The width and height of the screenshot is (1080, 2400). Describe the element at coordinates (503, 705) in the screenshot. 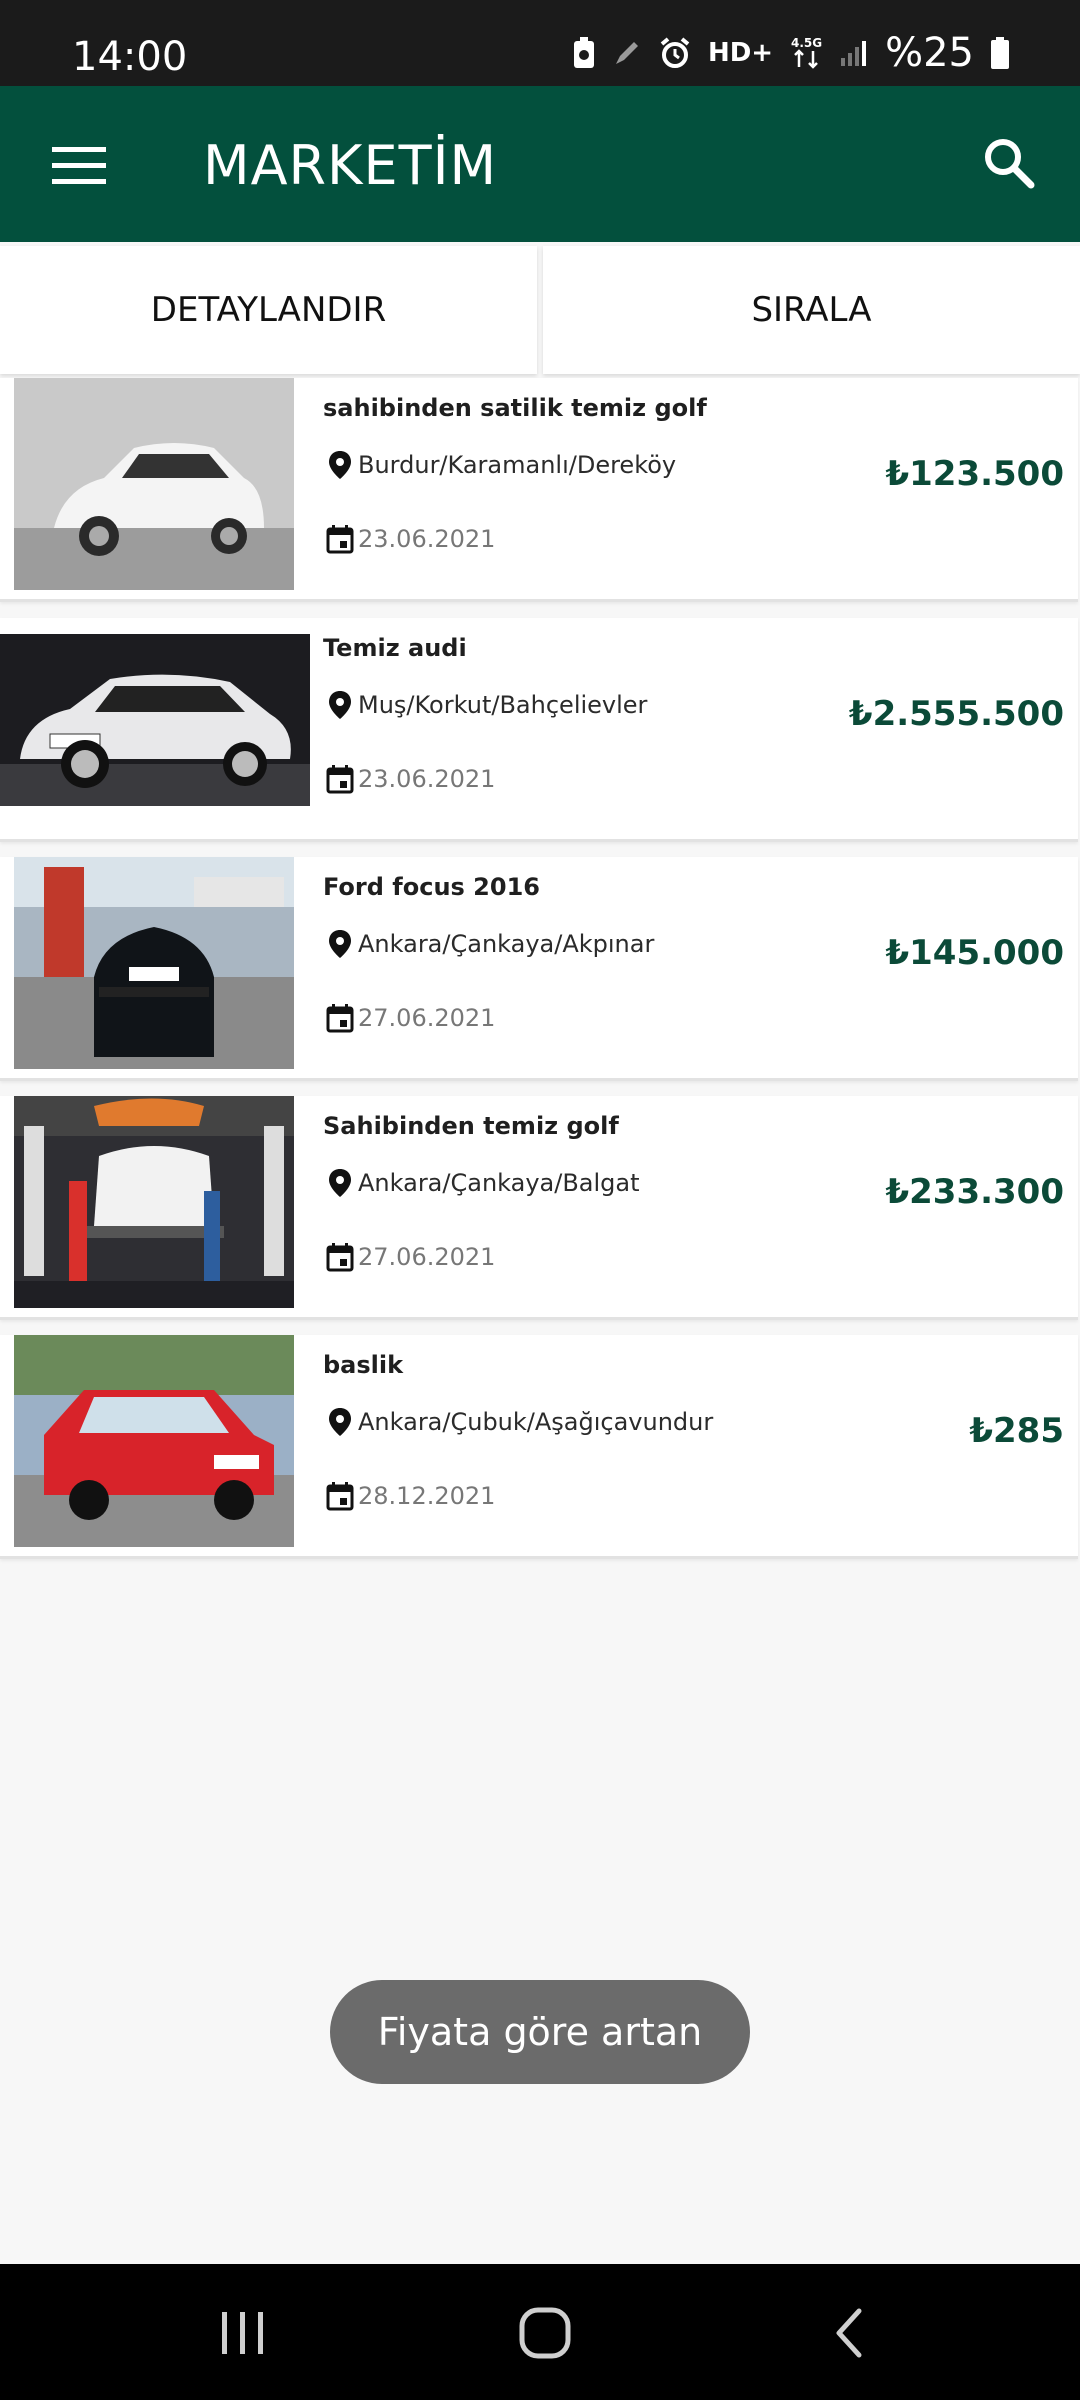

I see `listing-location-text: Muş/Korkut/Bahçelievler` at that location.